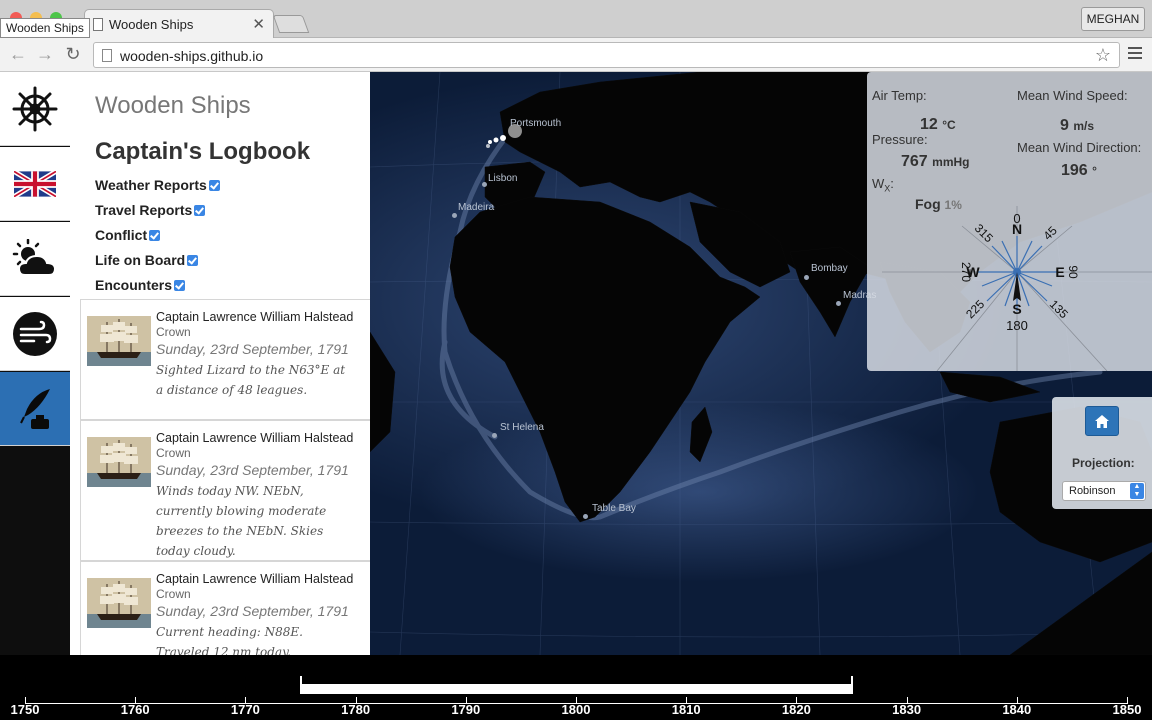 The width and height of the screenshot is (1152, 720). I want to click on close-tab-icon: ✕, so click(258, 24).